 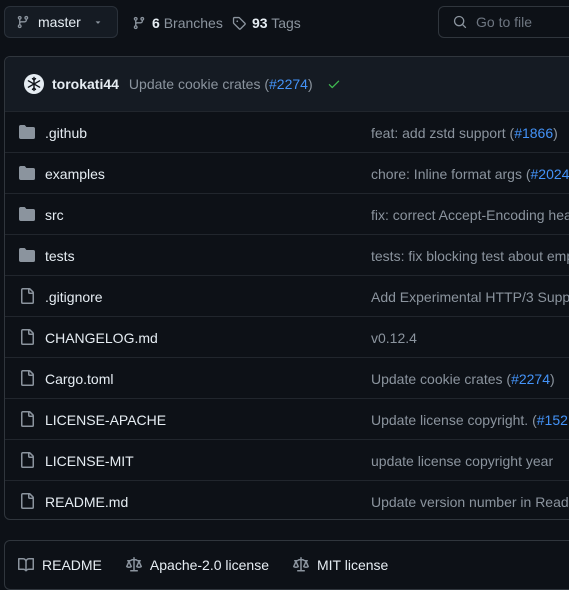 I want to click on commit-author: torokati44, so click(x=85, y=84).